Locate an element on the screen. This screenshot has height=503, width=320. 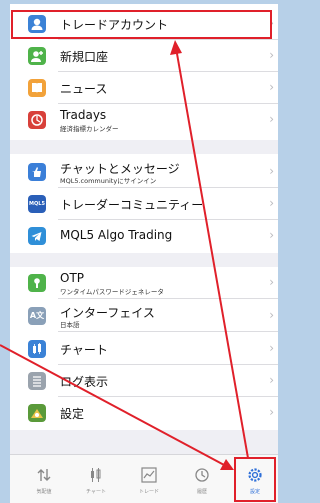
chat-icon is located at coordinates (37, 172).